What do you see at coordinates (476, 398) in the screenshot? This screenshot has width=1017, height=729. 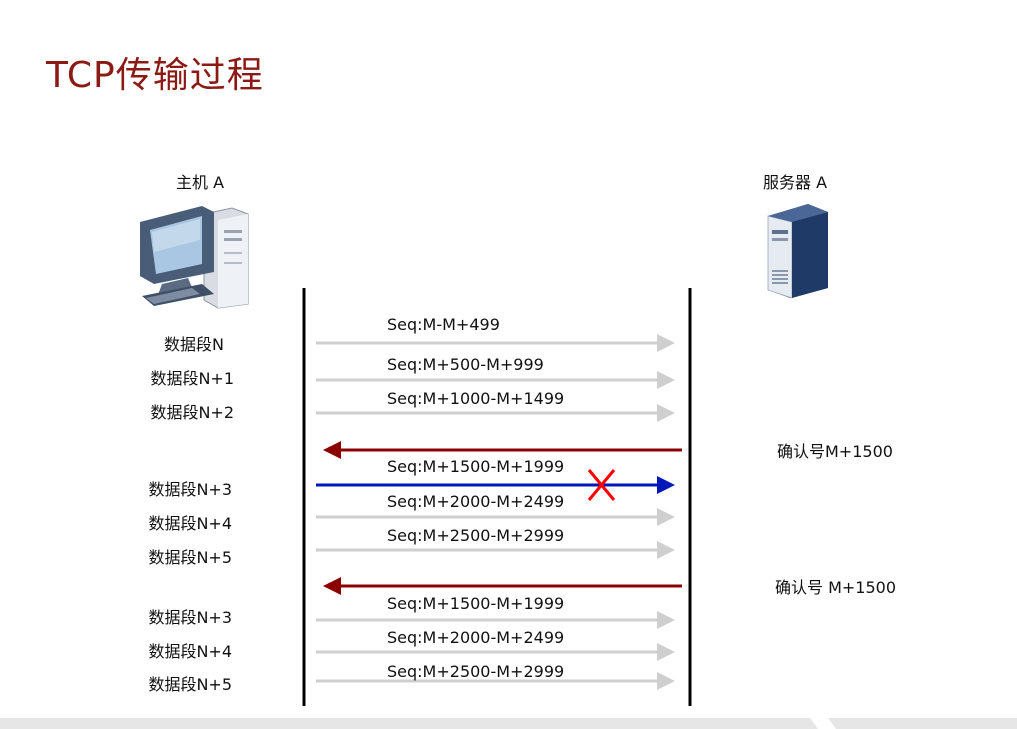 I see `seq-label: Seq:M+1000-M+1499` at bounding box center [476, 398].